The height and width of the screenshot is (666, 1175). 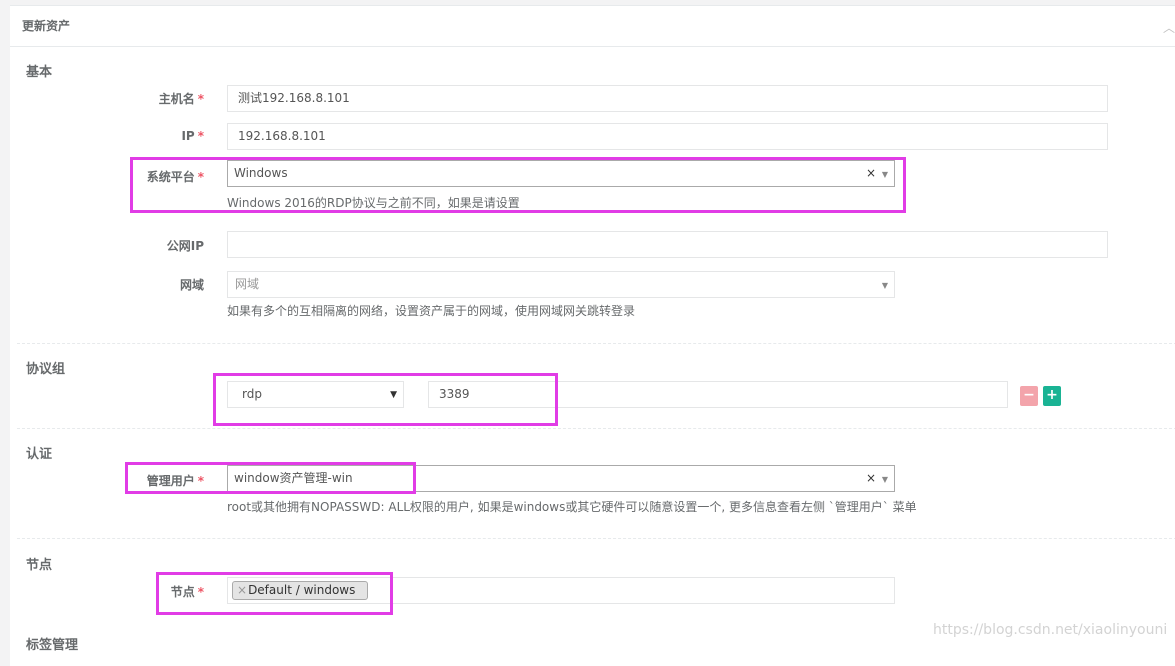 I want to click on section-title-protocols: 协议组, so click(x=46, y=369).